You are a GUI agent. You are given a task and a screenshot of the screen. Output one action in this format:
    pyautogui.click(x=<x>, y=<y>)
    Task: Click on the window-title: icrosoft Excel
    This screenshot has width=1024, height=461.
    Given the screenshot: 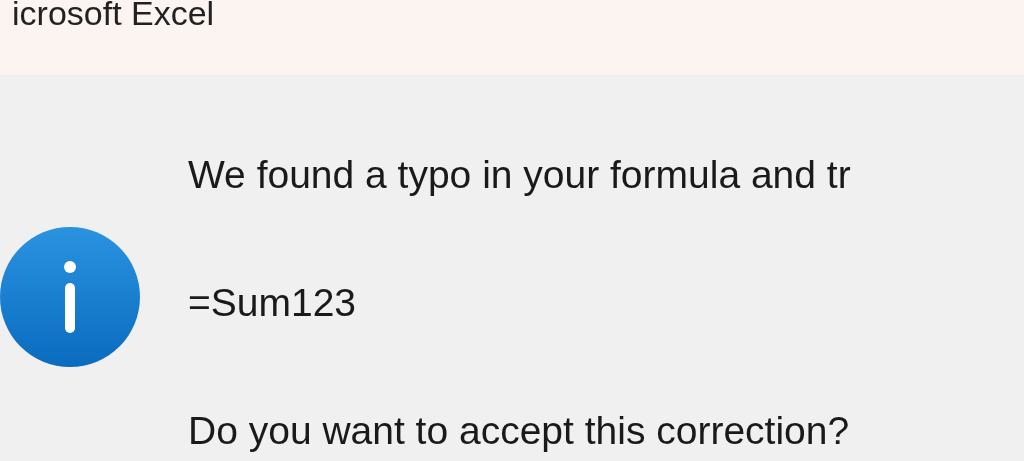 What is the action you would take?
    pyautogui.click(x=113, y=15)
    